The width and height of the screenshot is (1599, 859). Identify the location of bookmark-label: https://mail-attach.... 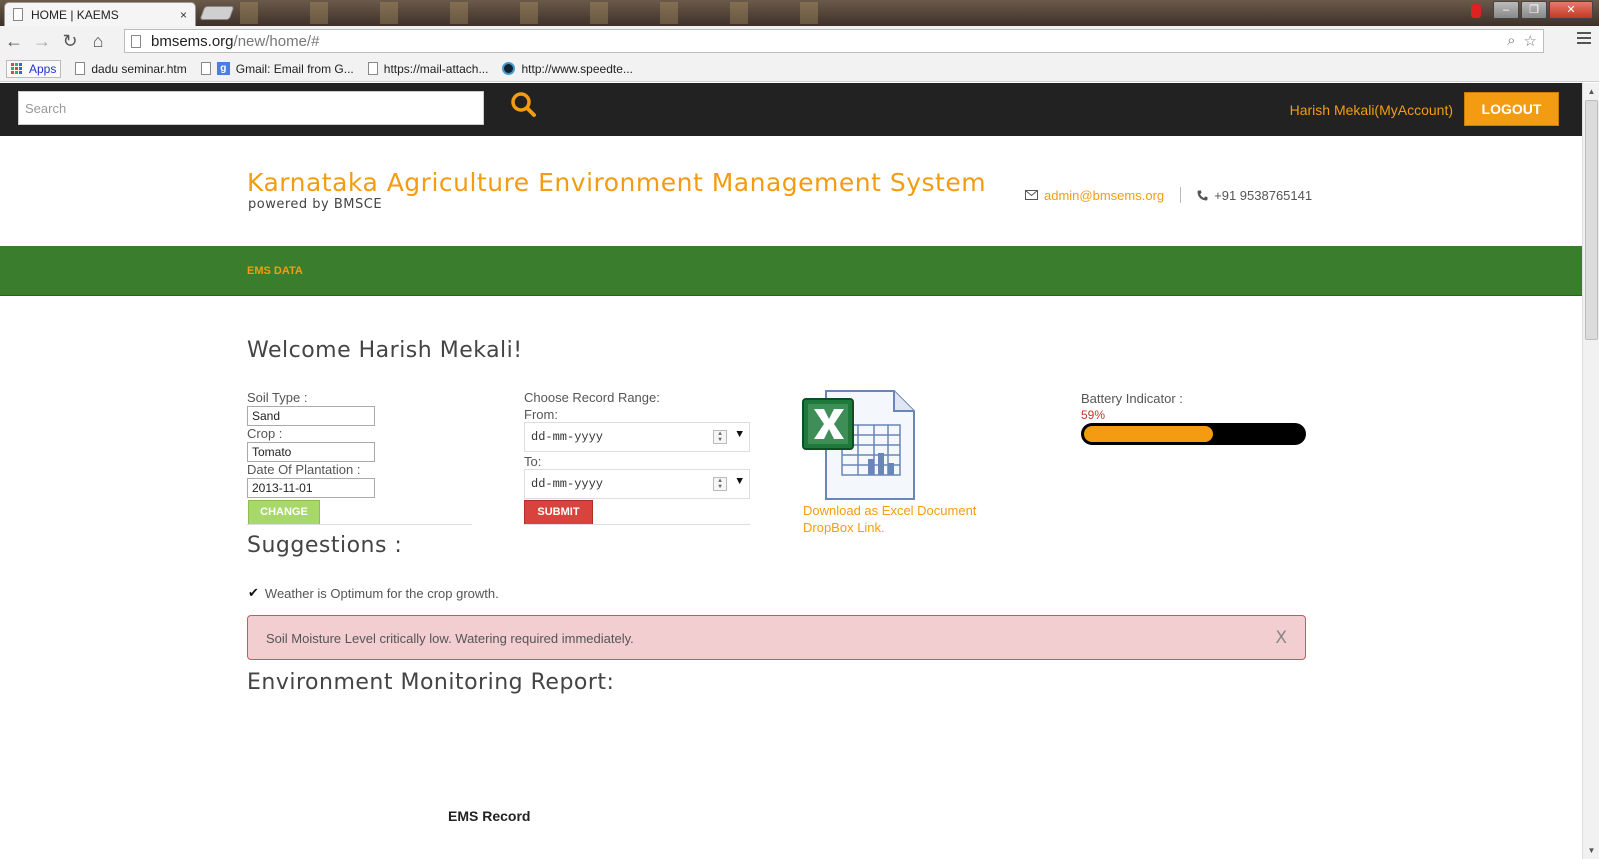
(436, 68).